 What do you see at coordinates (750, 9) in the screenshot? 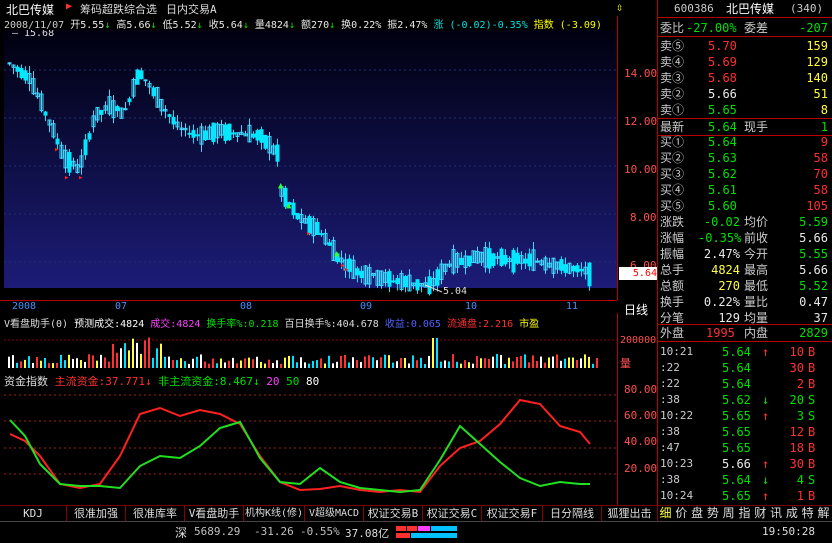
I see `quote-stock-name: 北巴传媒` at bounding box center [750, 9].